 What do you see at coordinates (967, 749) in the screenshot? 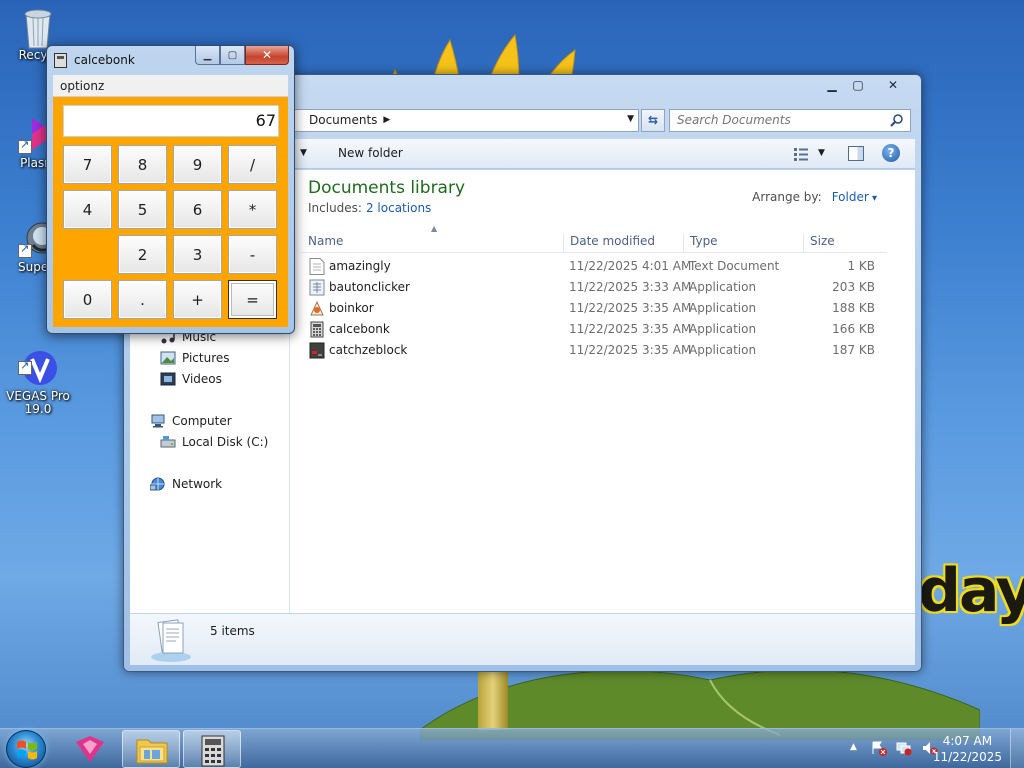
I see `taskbar-clock: 4:07 AM 11/22/2025` at bounding box center [967, 749].